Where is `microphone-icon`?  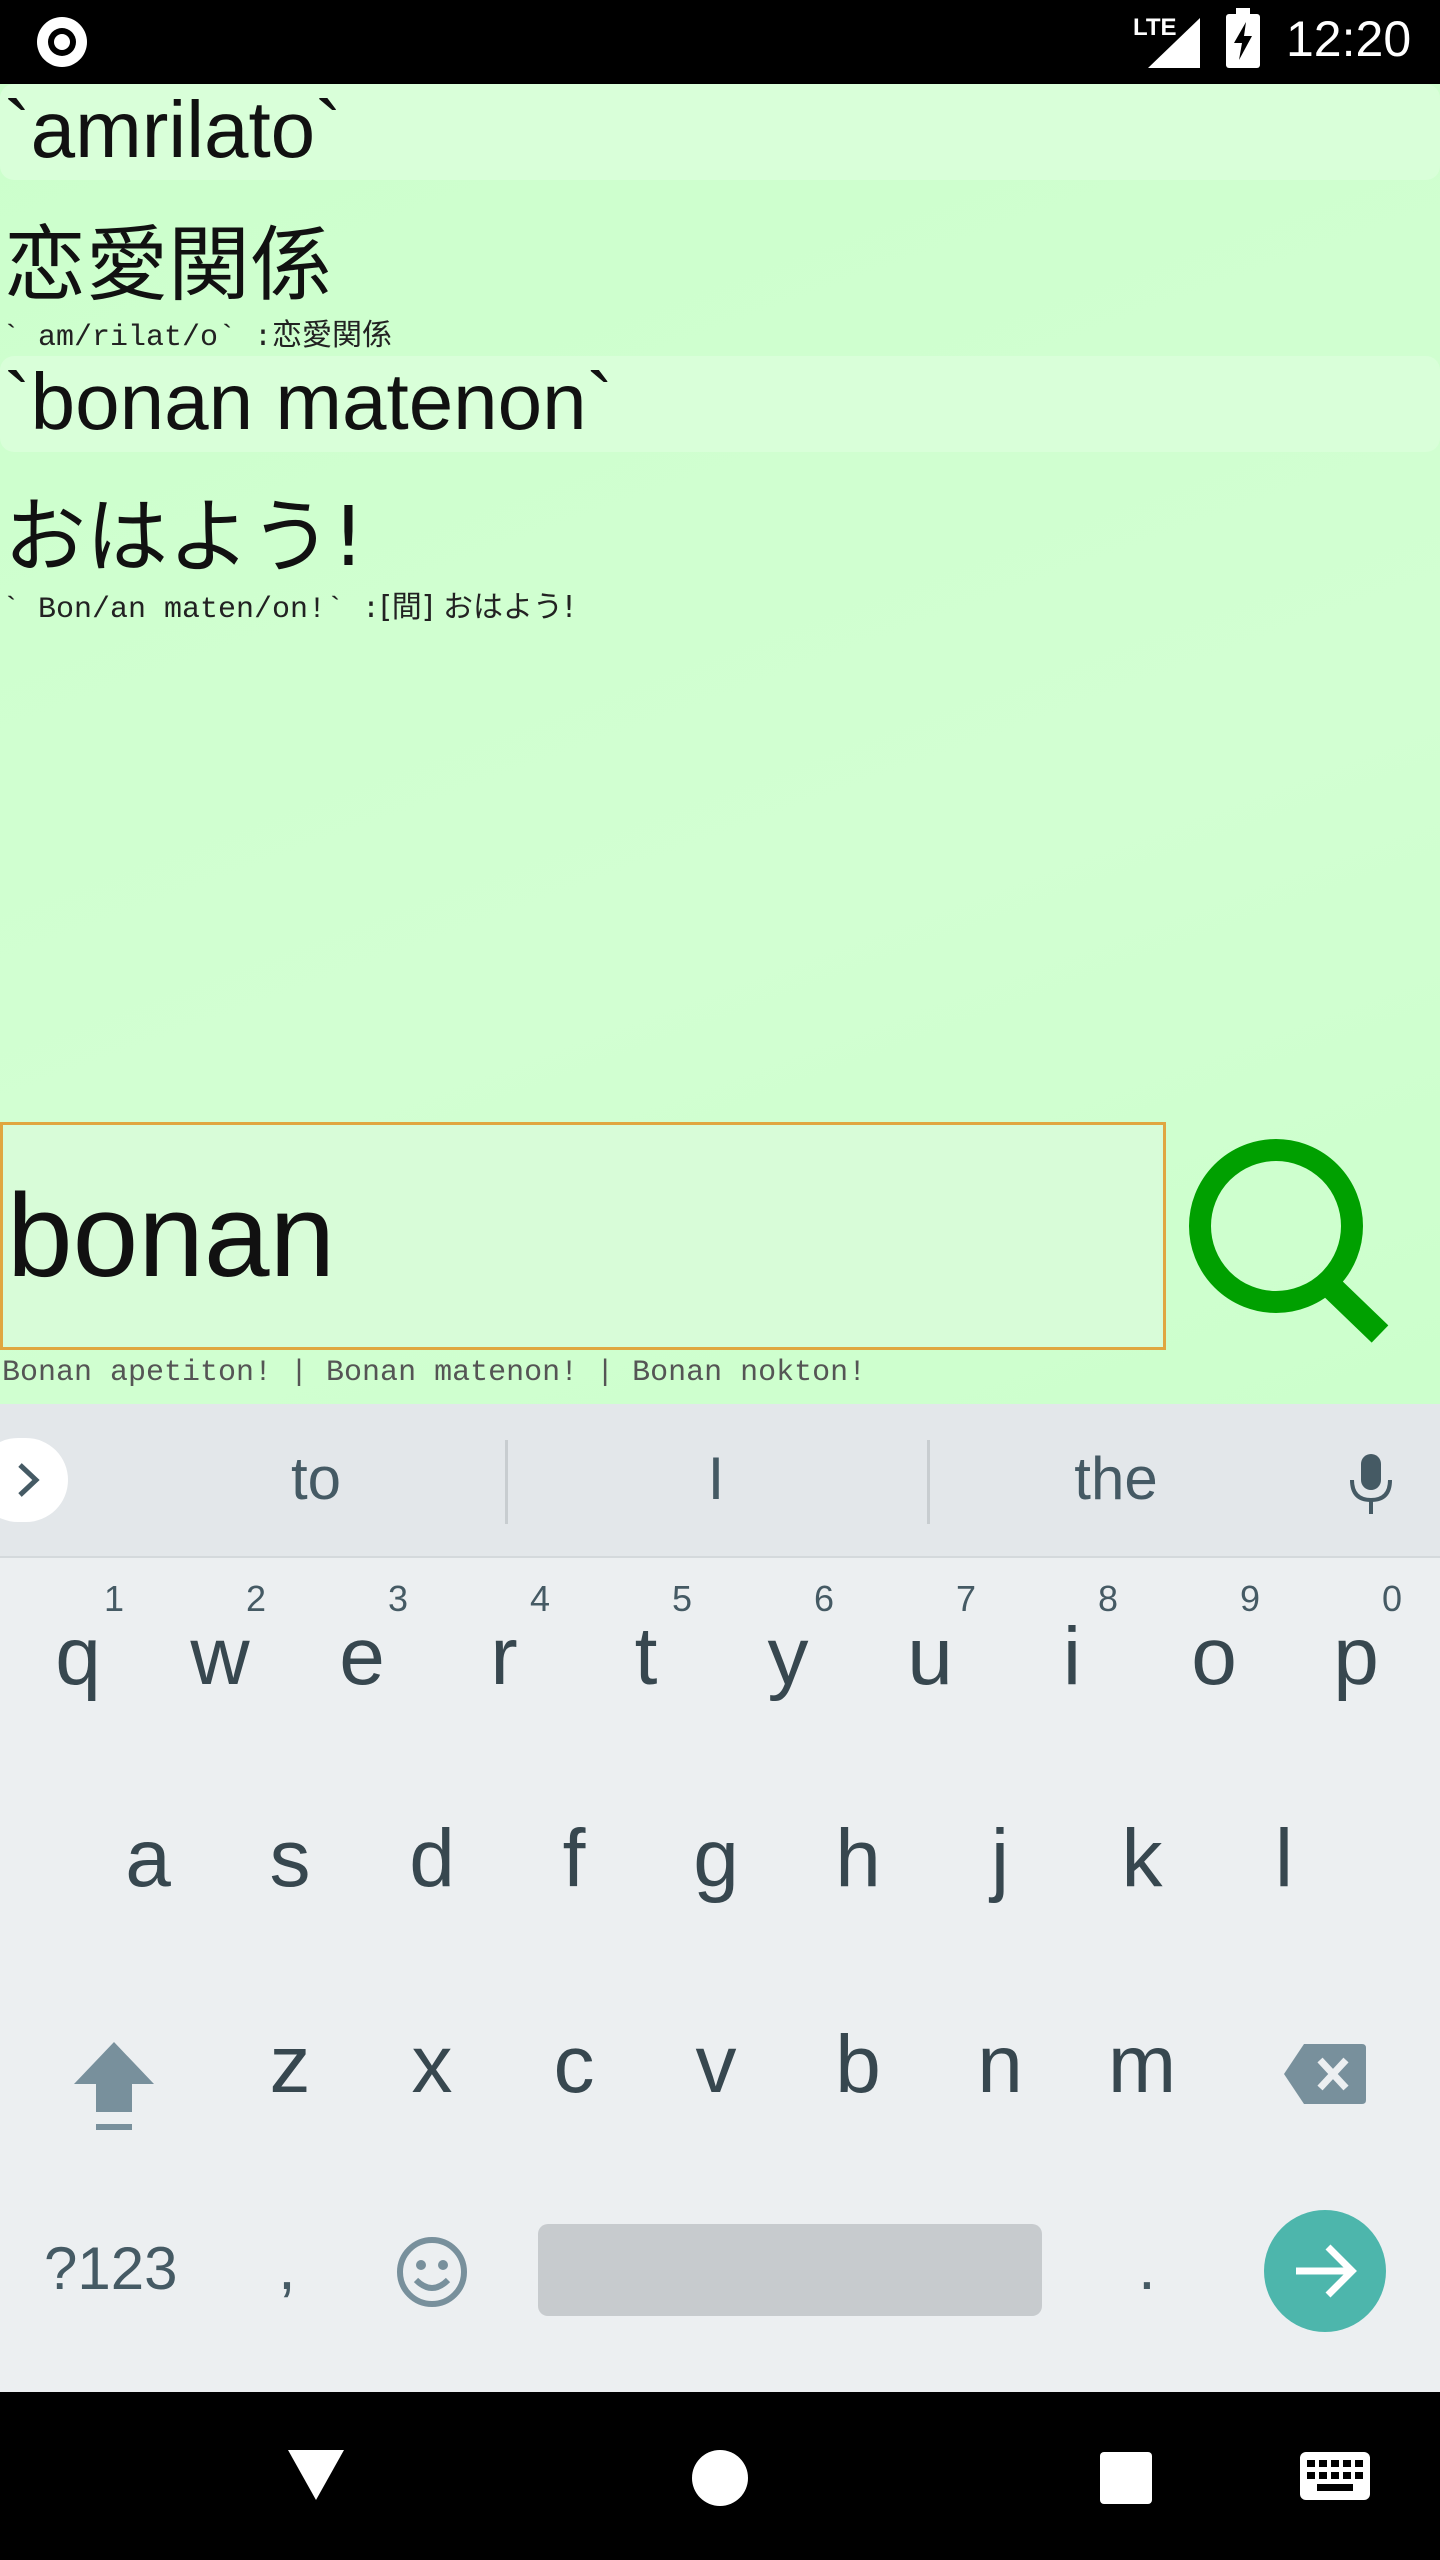 microphone-icon is located at coordinates (1371, 1484).